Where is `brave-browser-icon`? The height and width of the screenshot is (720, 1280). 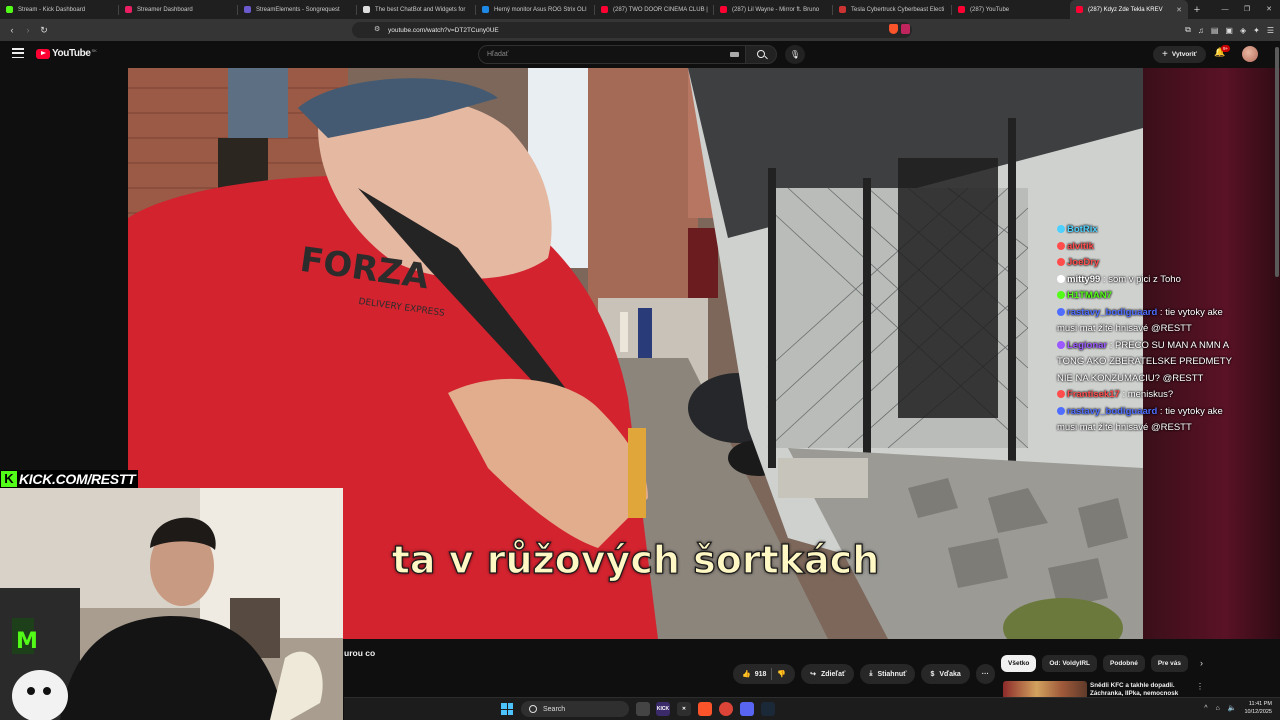 brave-browser-icon is located at coordinates (705, 709).